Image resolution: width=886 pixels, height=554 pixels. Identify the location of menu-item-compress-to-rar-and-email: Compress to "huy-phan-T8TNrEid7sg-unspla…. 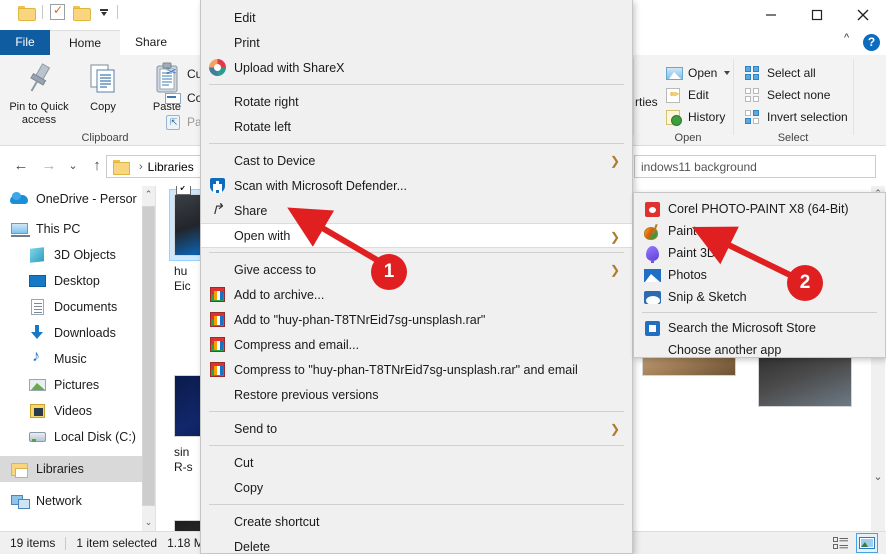
(416, 369).